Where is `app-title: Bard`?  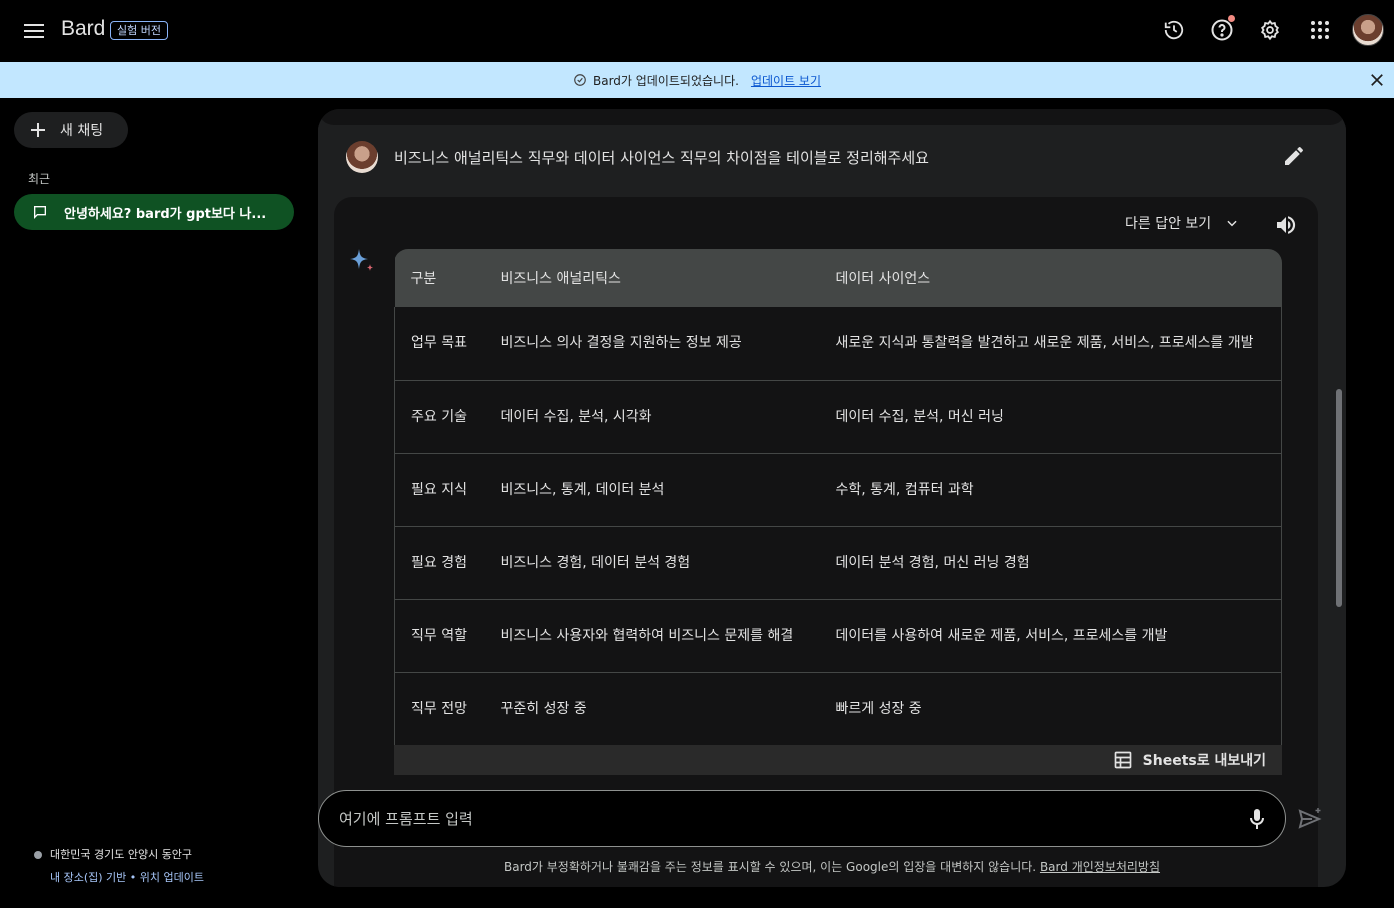
app-title: Bard is located at coordinates (83, 29).